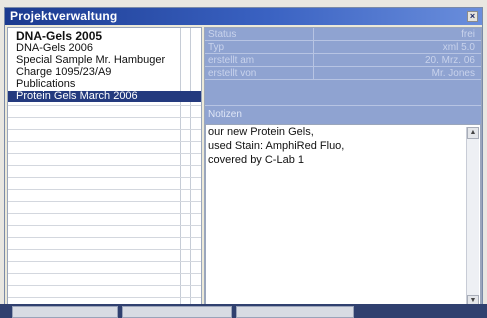 The image size is (487, 318). Describe the element at coordinates (104, 48) in the screenshot. I see `project-item: DNA-Gels 2006` at that location.